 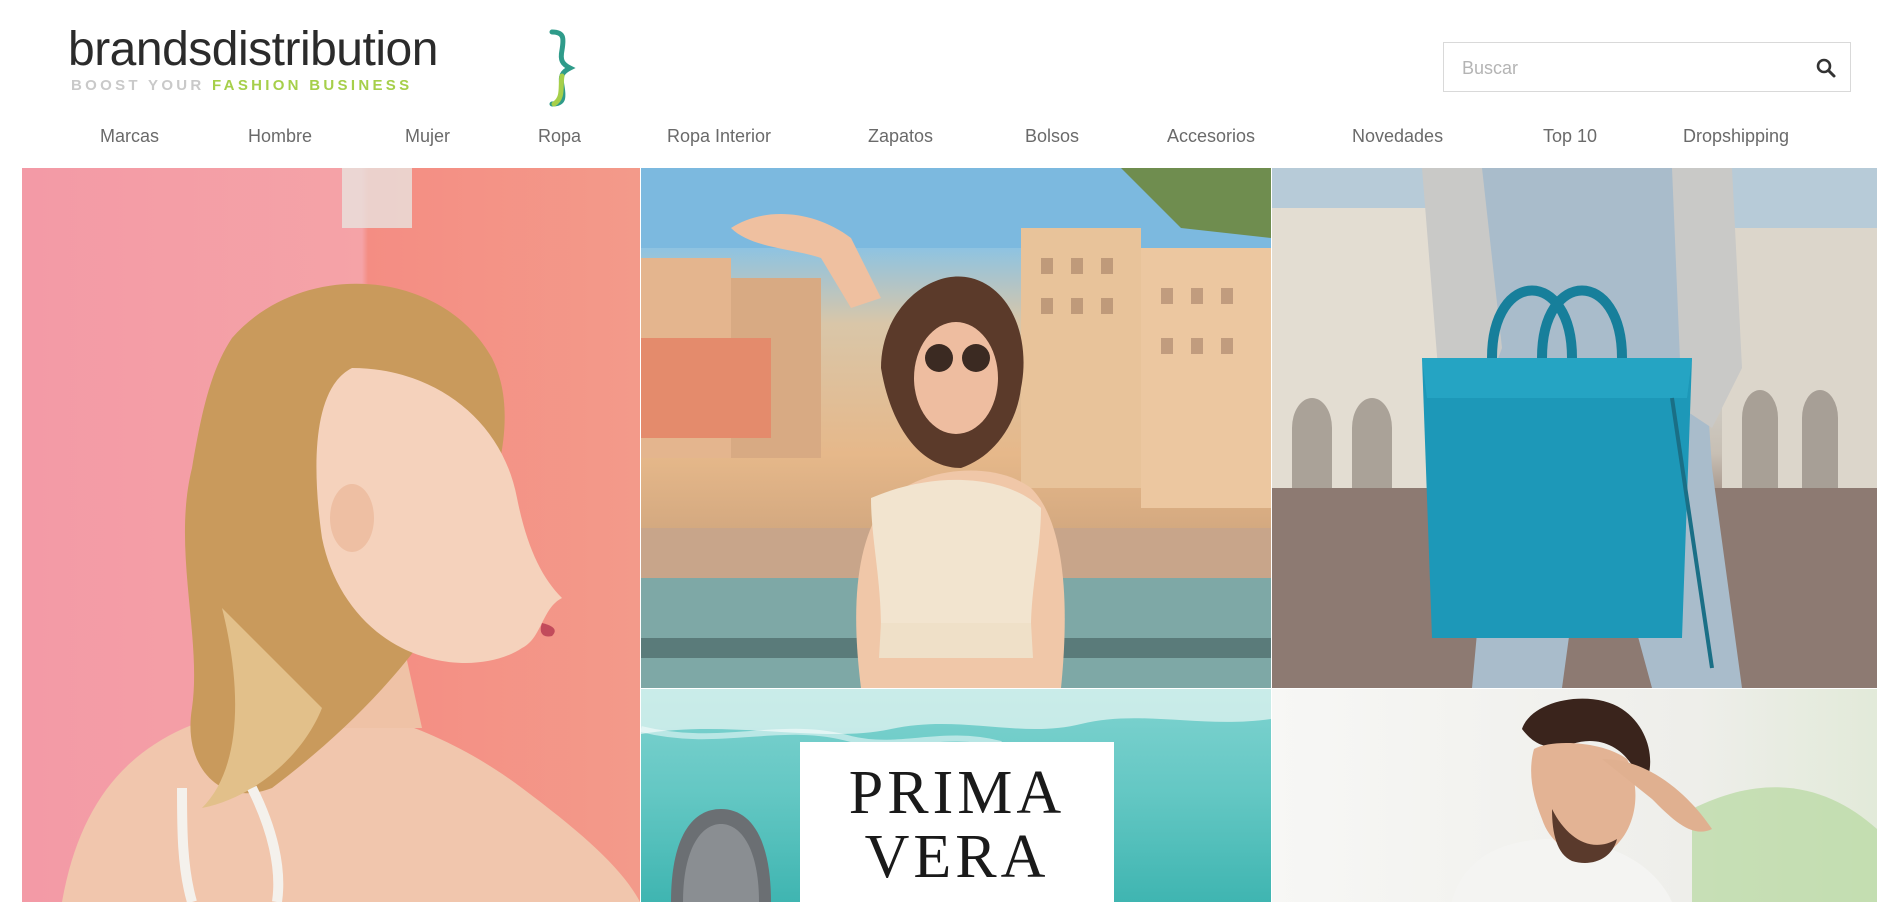 I want to click on nav-item-hombre: Hombre, so click(x=280, y=136).